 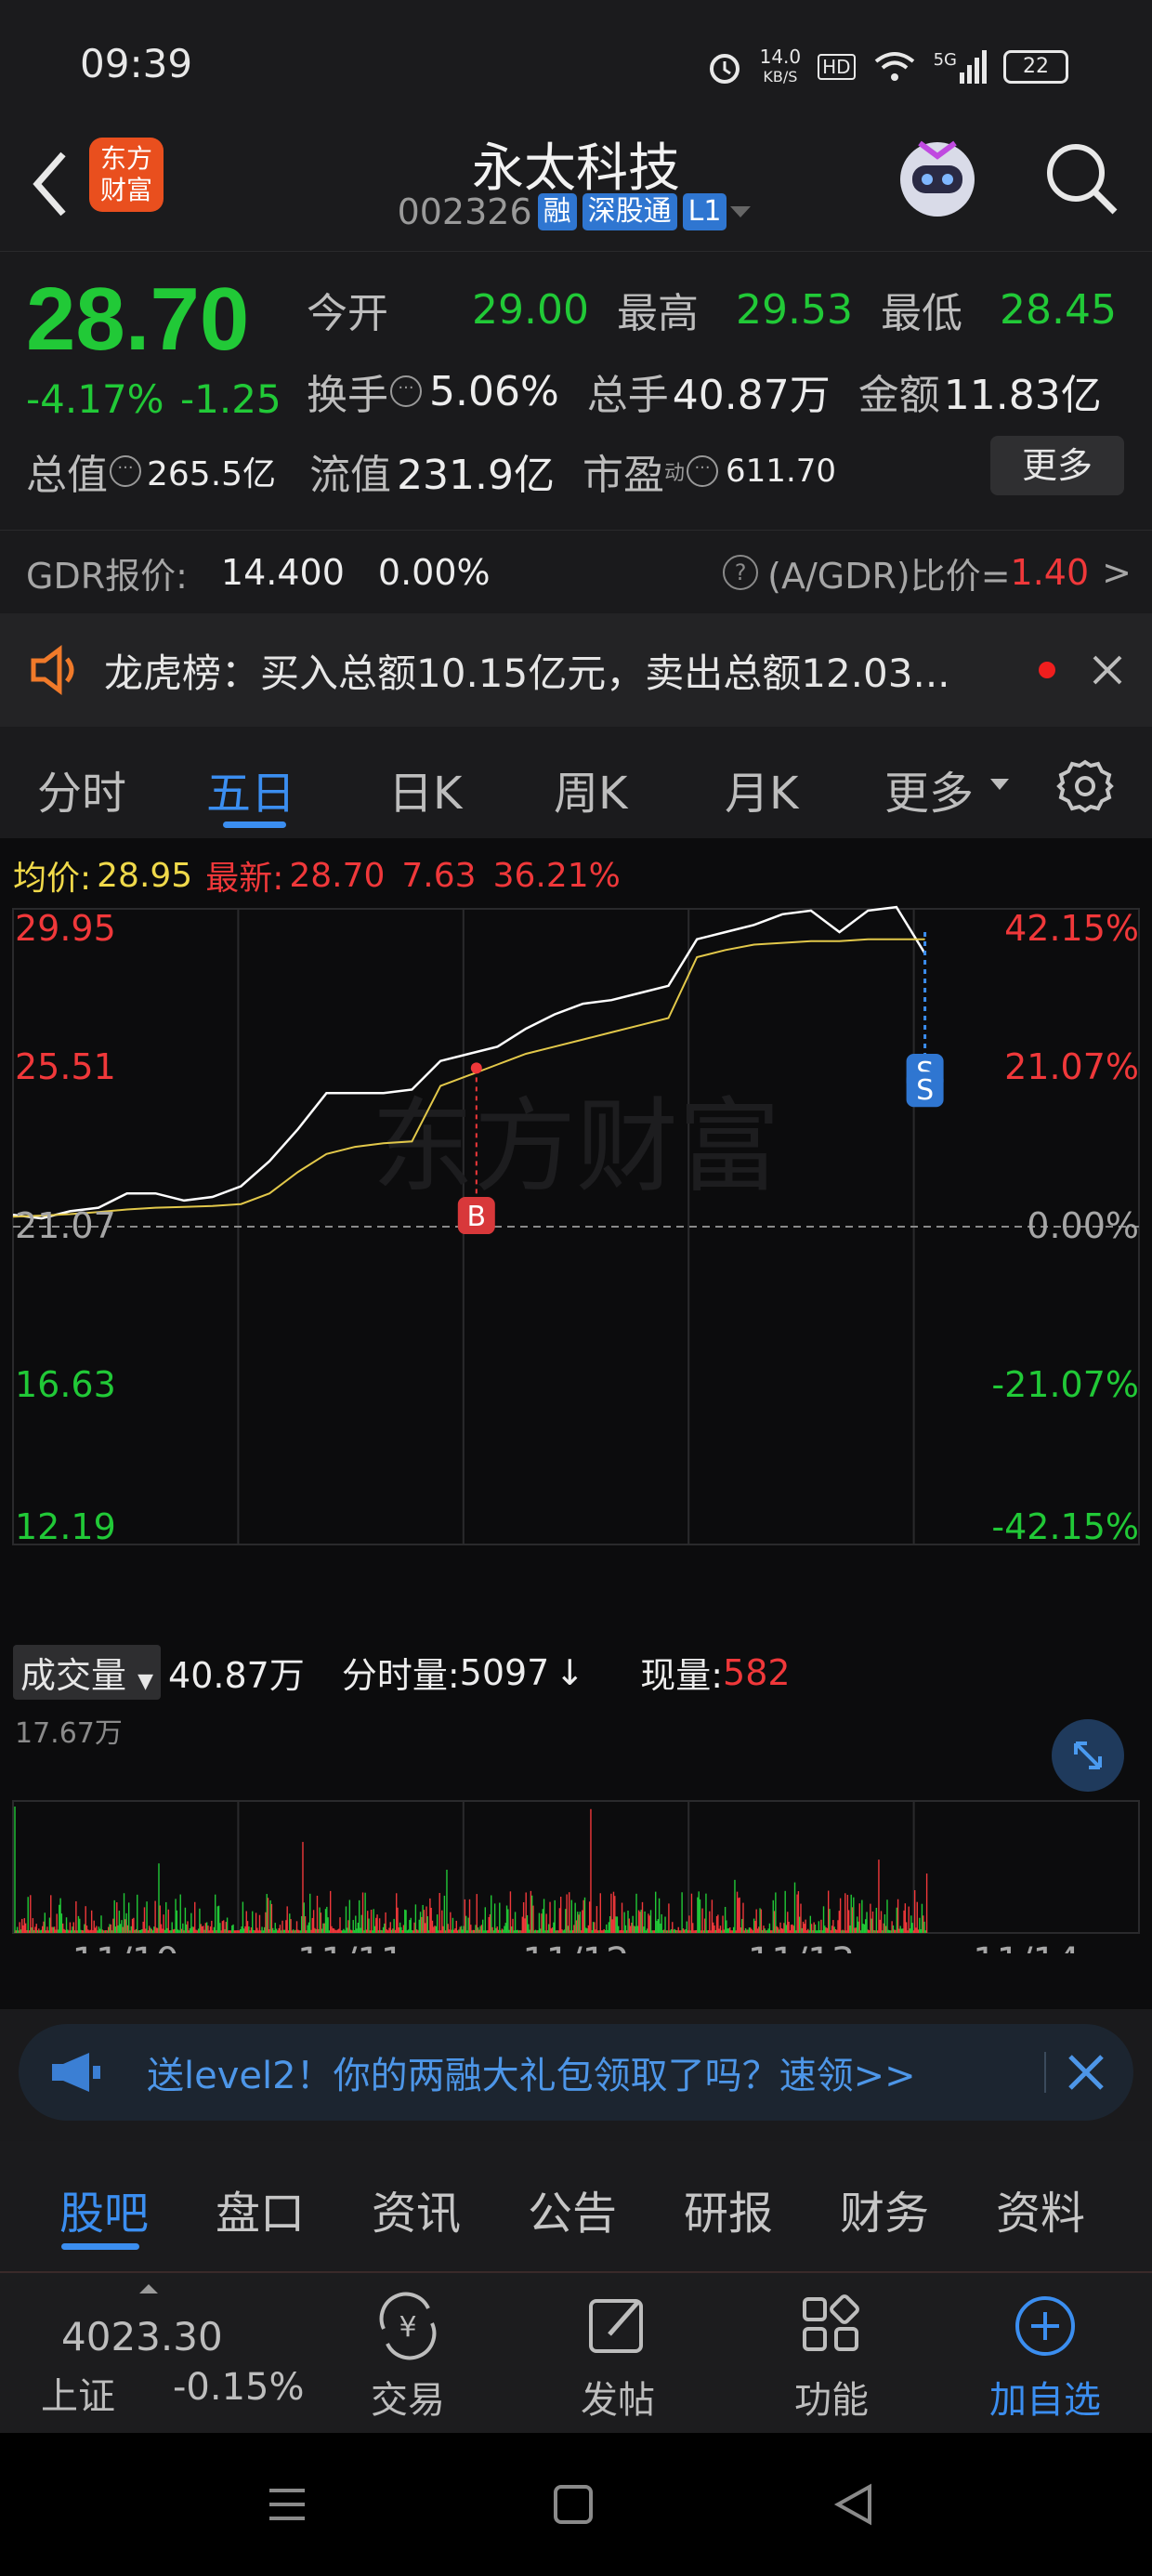 I want to click on now-volume-label: 现量:, so click(x=682, y=1675).